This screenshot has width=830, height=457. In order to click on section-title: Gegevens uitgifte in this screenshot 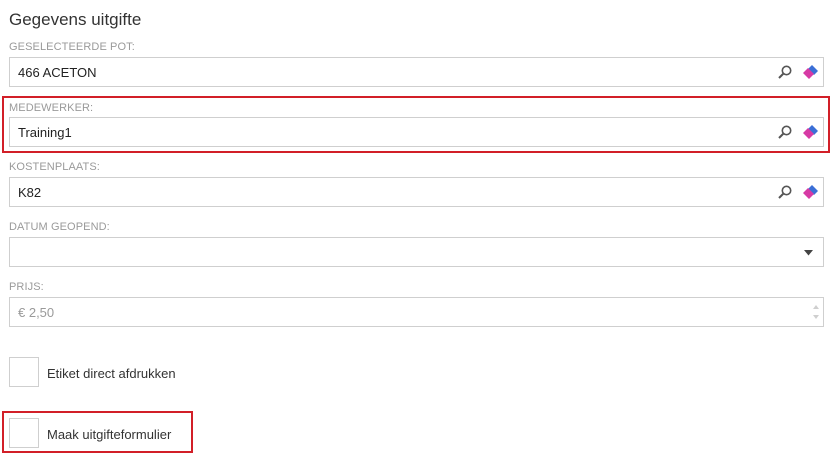, I will do `click(75, 19)`.